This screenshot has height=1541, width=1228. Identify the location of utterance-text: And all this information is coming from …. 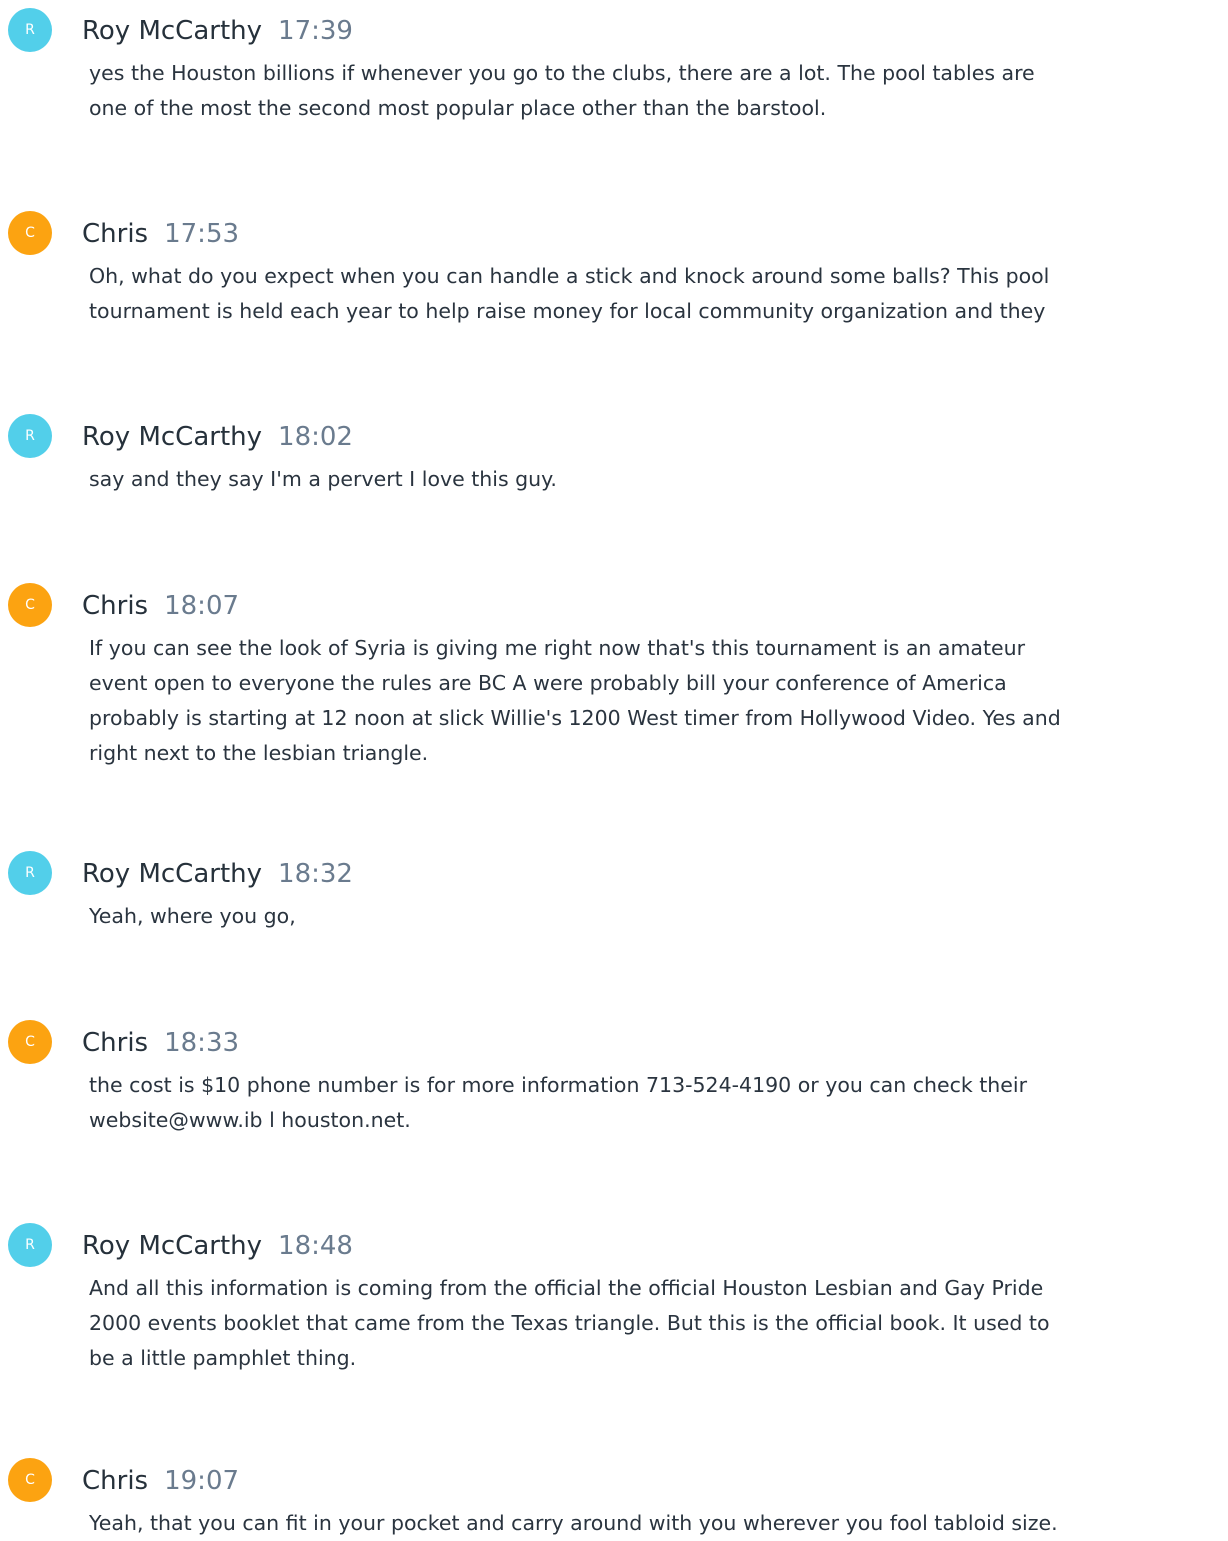
(658, 1323).